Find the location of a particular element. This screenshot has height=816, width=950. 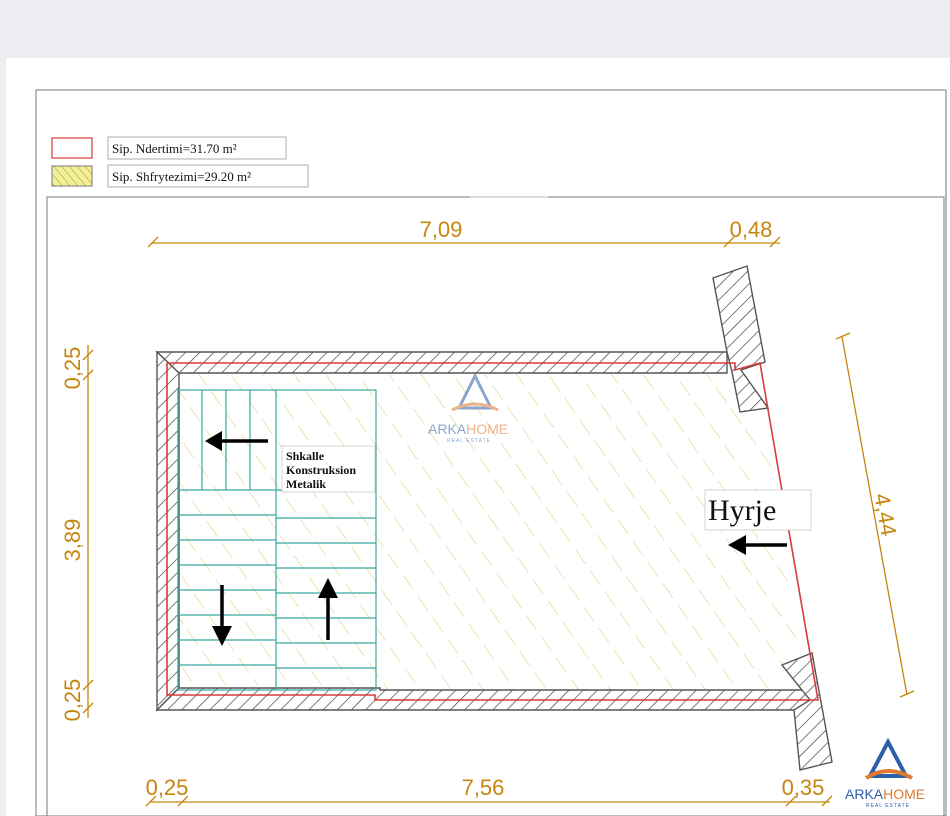

stair-note: Shkalle Konstruksion Metalik is located at coordinates (328, 469).